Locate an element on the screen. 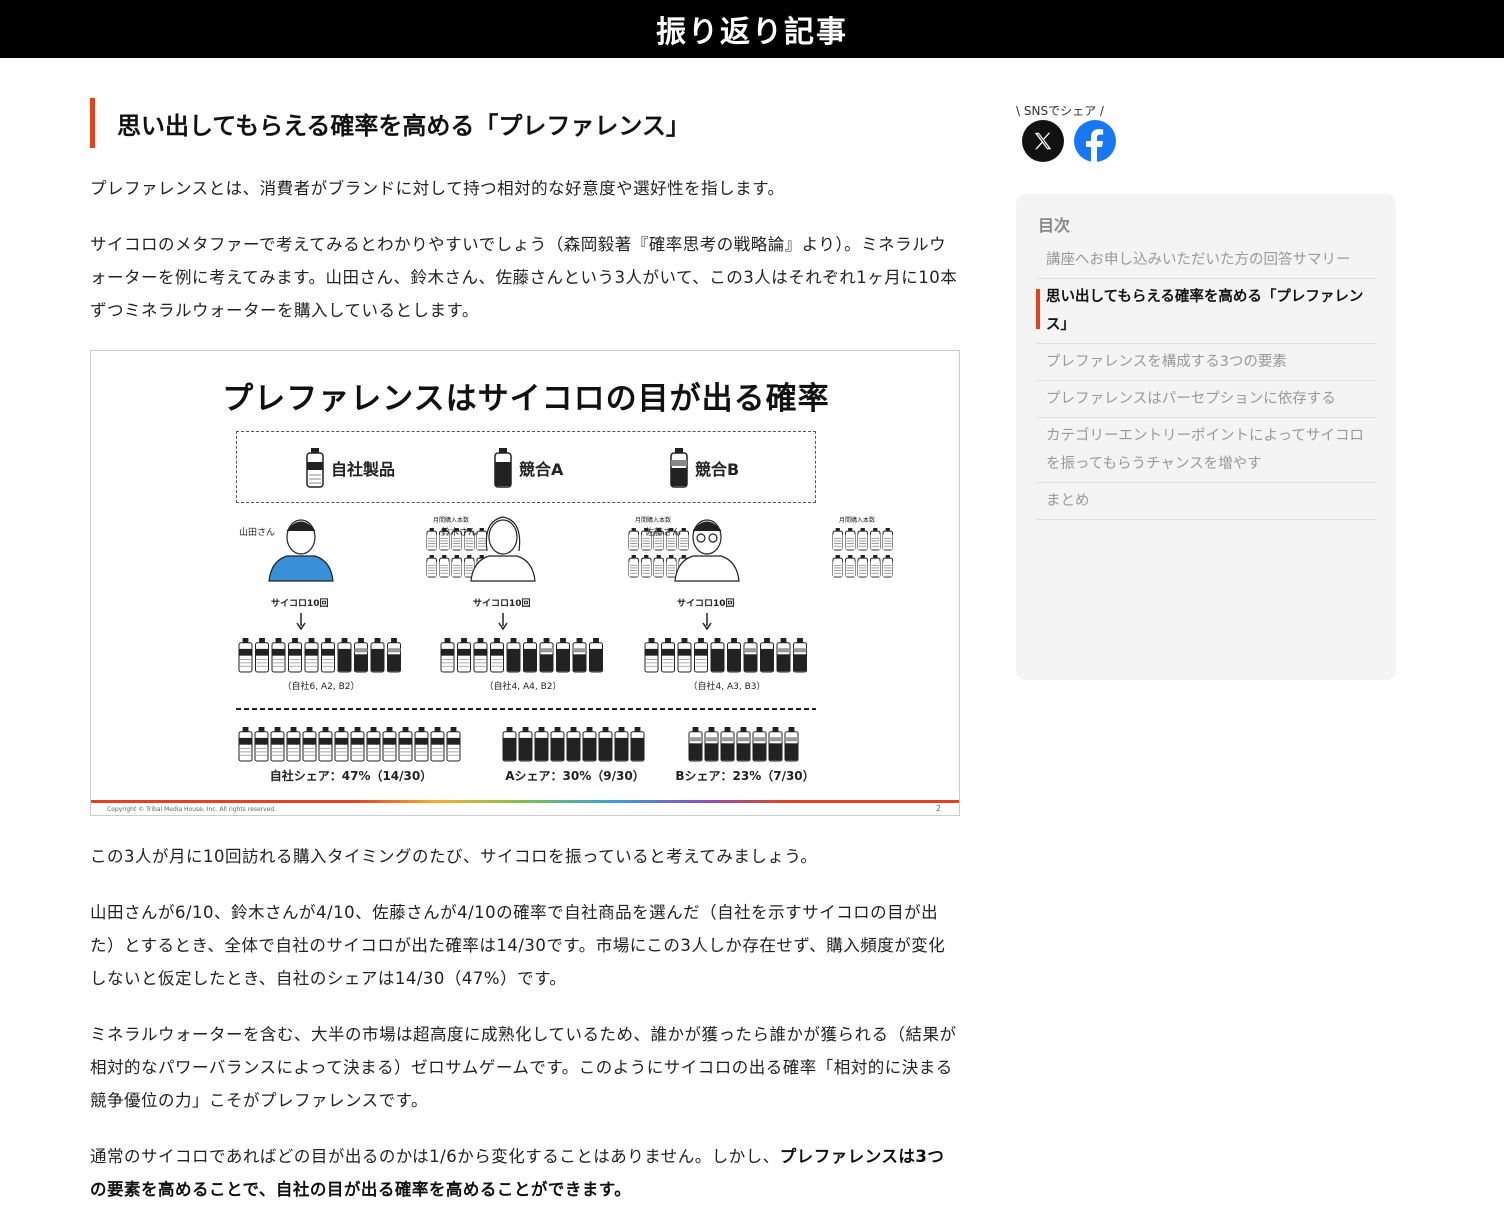  facebook-share-button is located at coordinates (1095, 141).